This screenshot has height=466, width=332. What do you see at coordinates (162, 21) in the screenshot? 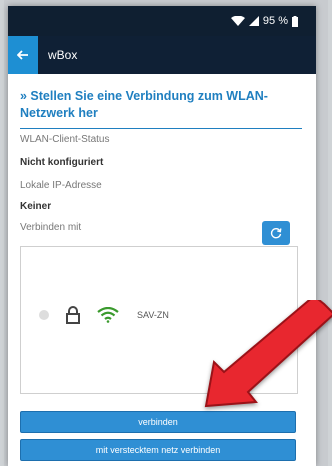
I see `status-bar: 95 %` at bounding box center [162, 21].